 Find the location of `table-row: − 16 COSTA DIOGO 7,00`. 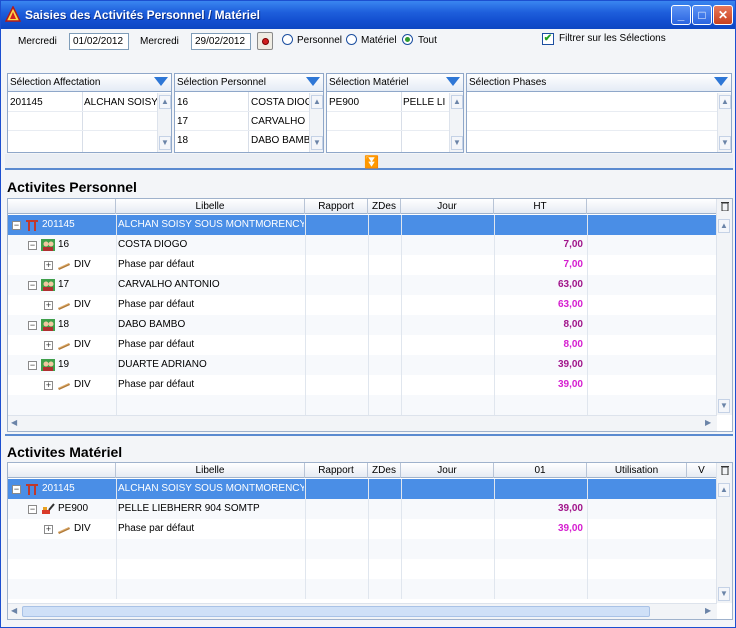

table-row: − 16 COSTA DIOGO 7,00 is located at coordinates (362, 245).